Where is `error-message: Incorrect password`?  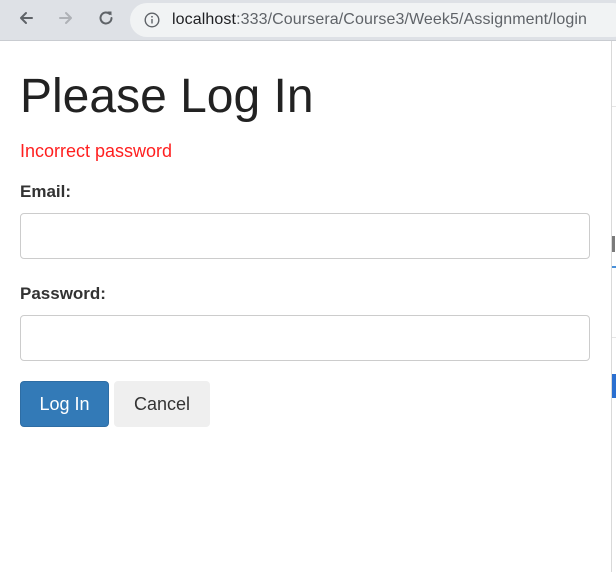 error-message: Incorrect password is located at coordinates (96, 151).